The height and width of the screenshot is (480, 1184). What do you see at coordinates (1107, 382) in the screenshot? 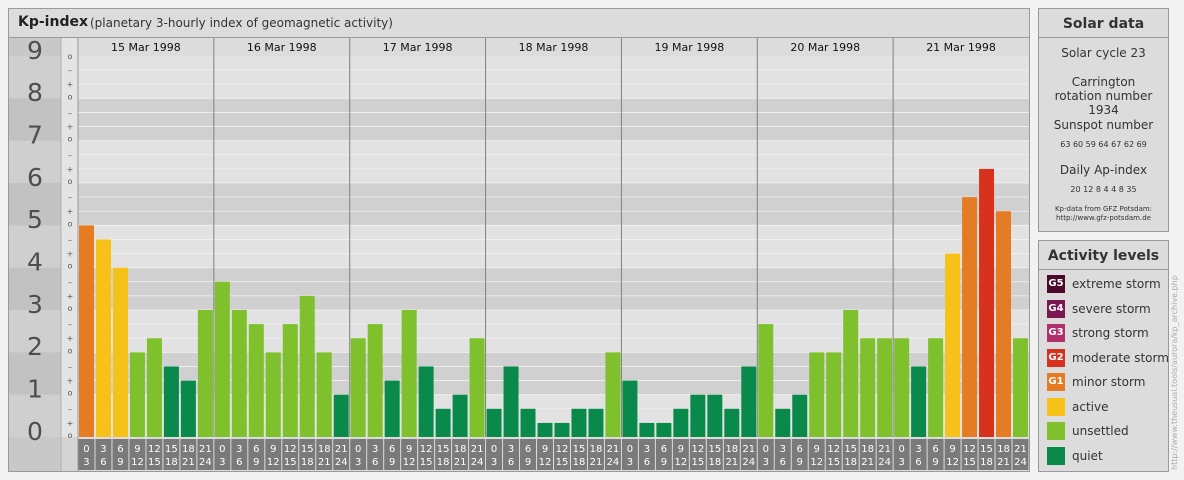
I see `level-item: G1 minor storm` at bounding box center [1107, 382].